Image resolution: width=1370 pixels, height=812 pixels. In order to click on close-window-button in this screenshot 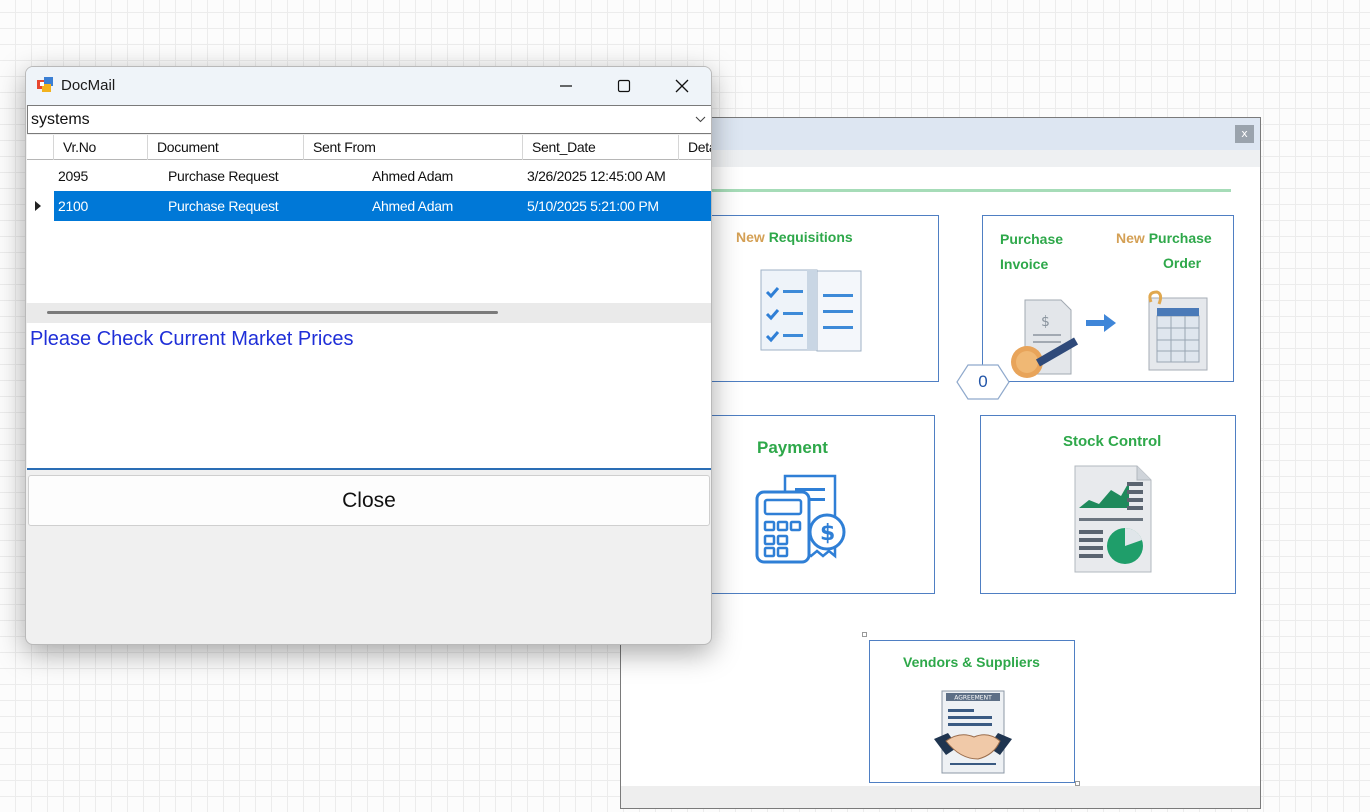, I will do `click(682, 86)`.